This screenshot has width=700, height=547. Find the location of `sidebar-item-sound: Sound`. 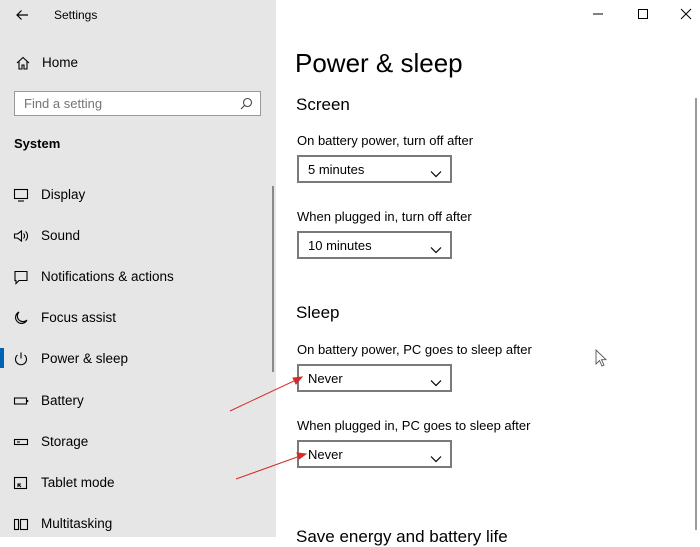

sidebar-item-sound: Sound is located at coordinates (135, 235).